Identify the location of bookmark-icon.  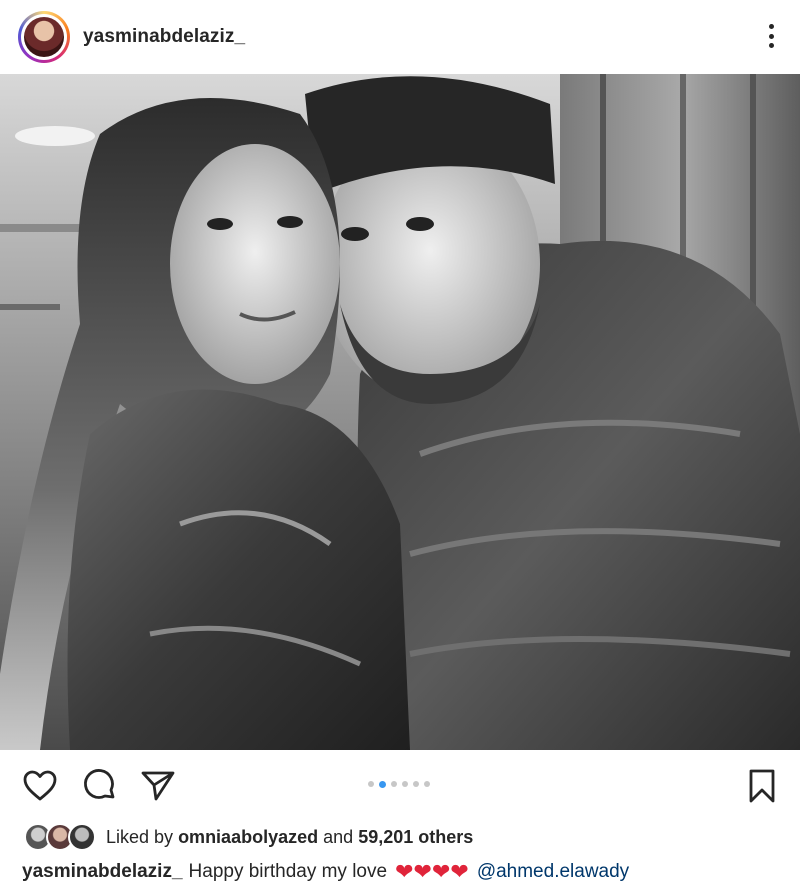
(762, 786).